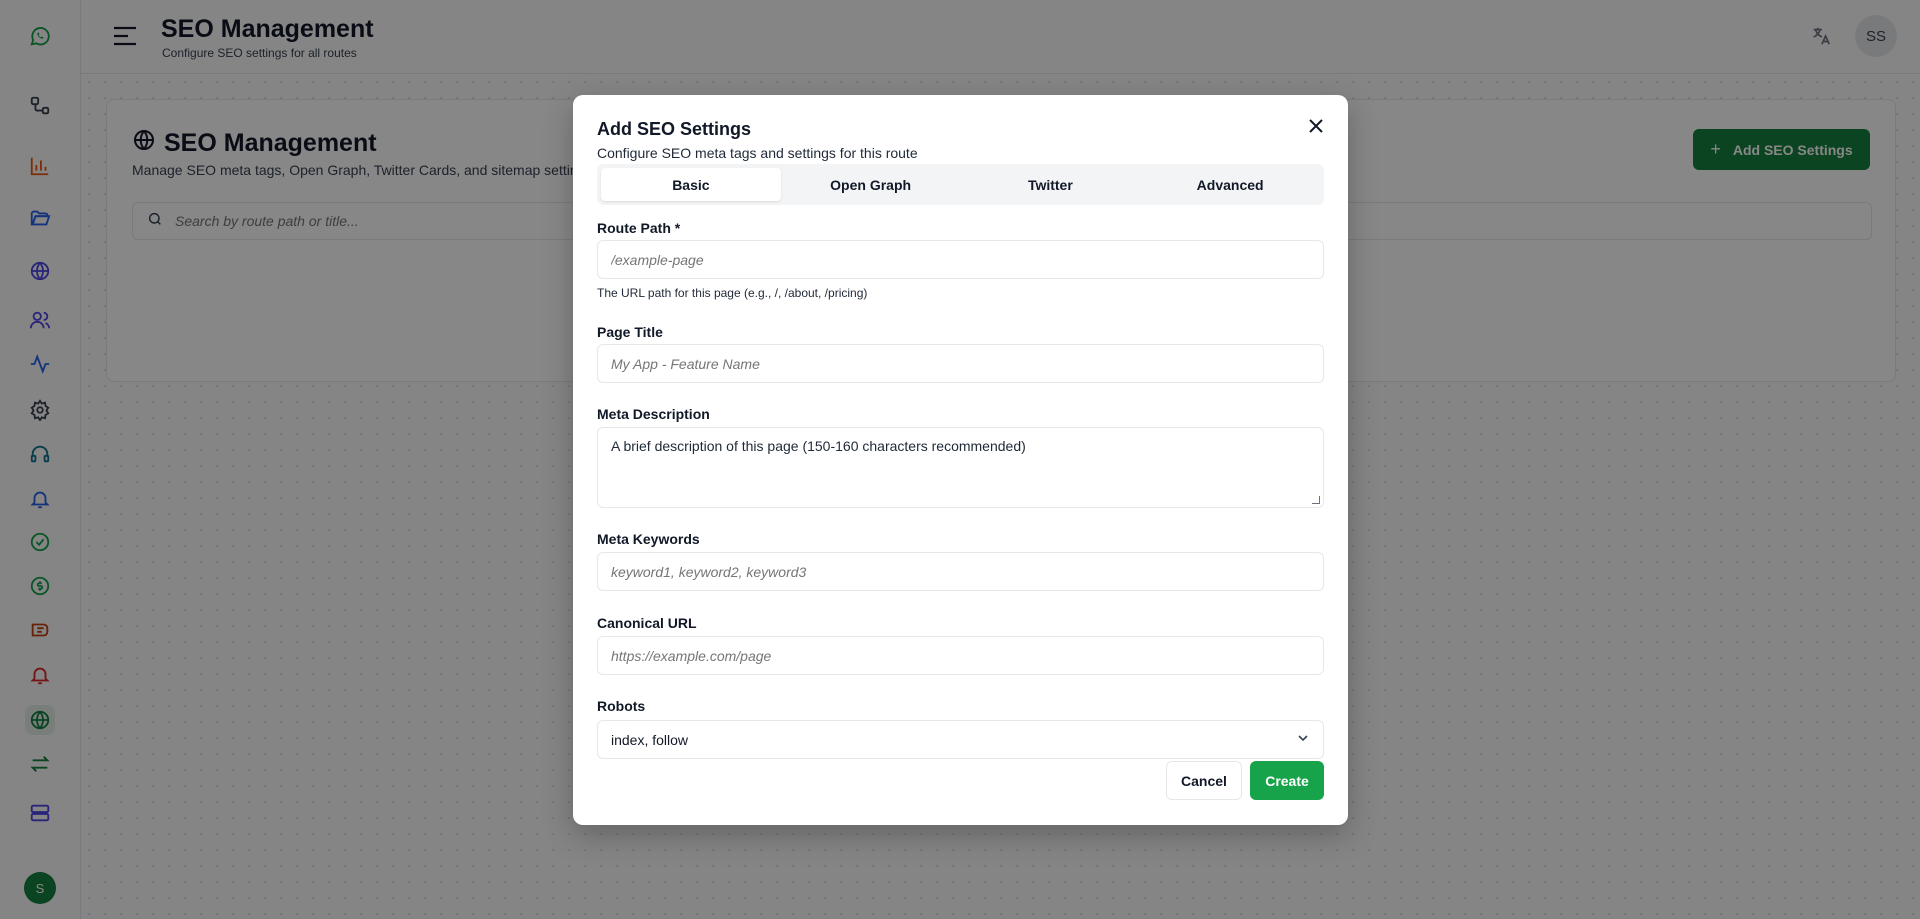 Image resolution: width=1920 pixels, height=919 pixels. I want to click on meta-keywords-label: Meta Keywords, so click(648, 539).